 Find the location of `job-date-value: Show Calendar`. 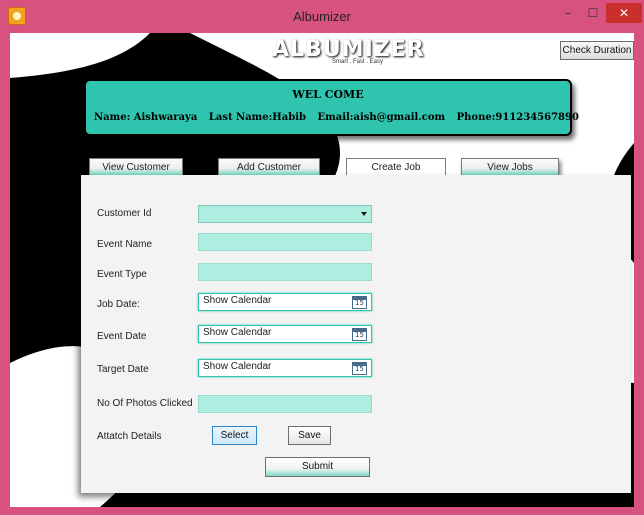

job-date-value: Show Calendar is located at coordinates (237, 300).